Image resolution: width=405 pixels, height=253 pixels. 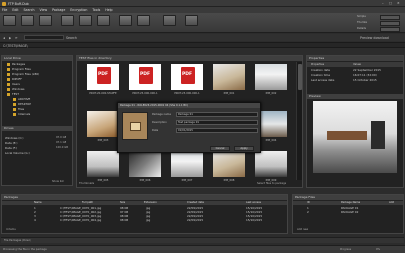 I want to click on col-add: Add, so click(x=392, y=202).